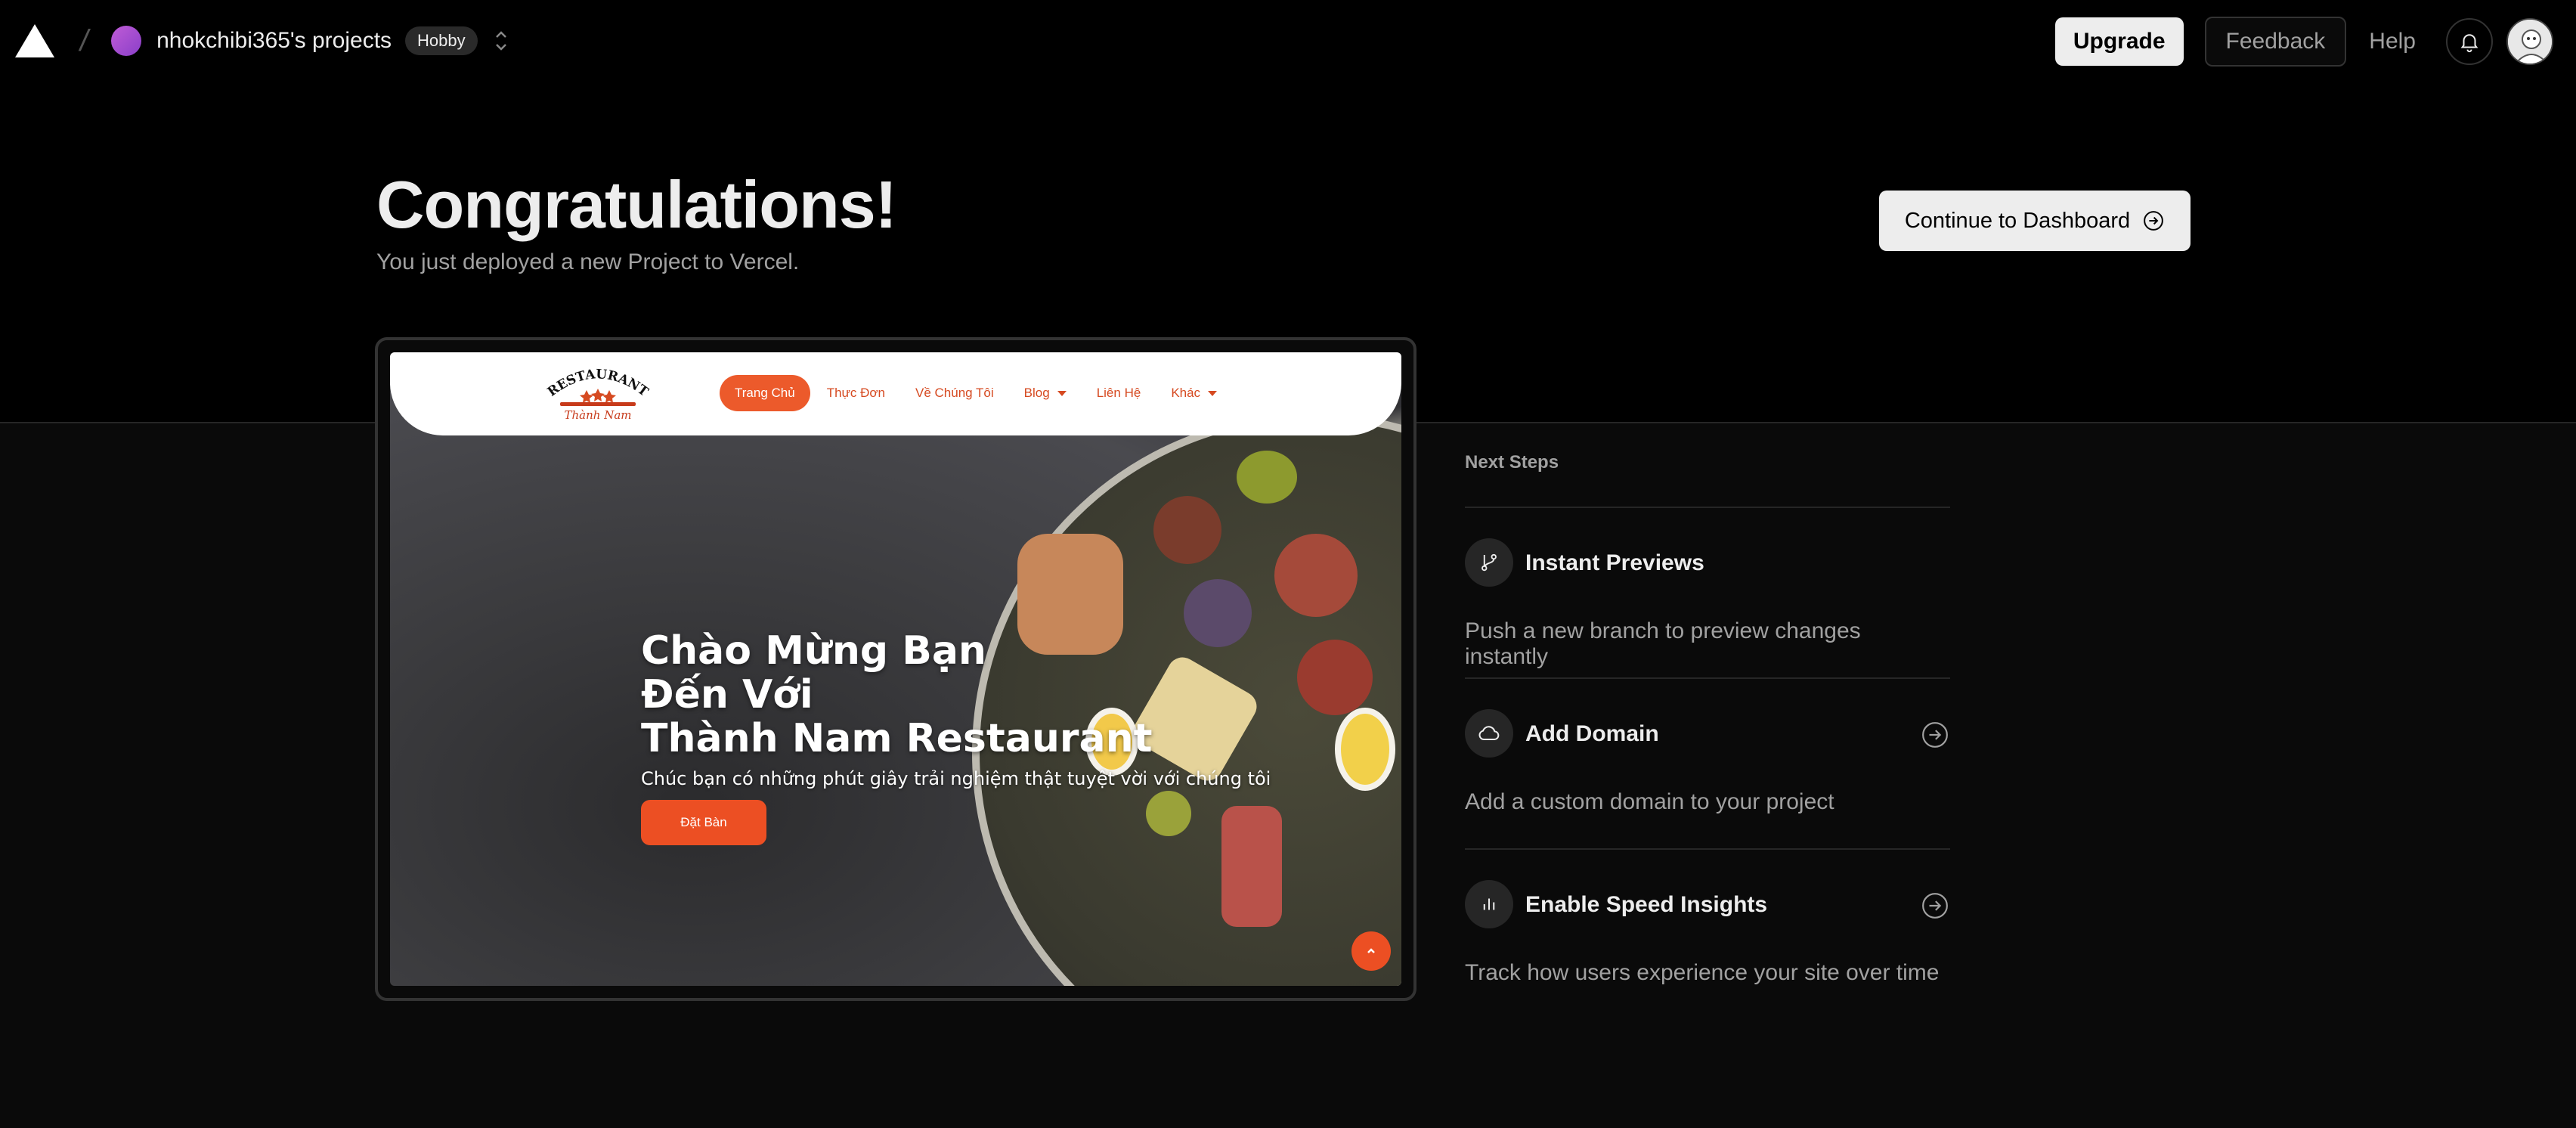 The height and width of the screenshot is (1128, 2576). I want to click on site-nav-item: Liên Hệ, so click(1119, 393).